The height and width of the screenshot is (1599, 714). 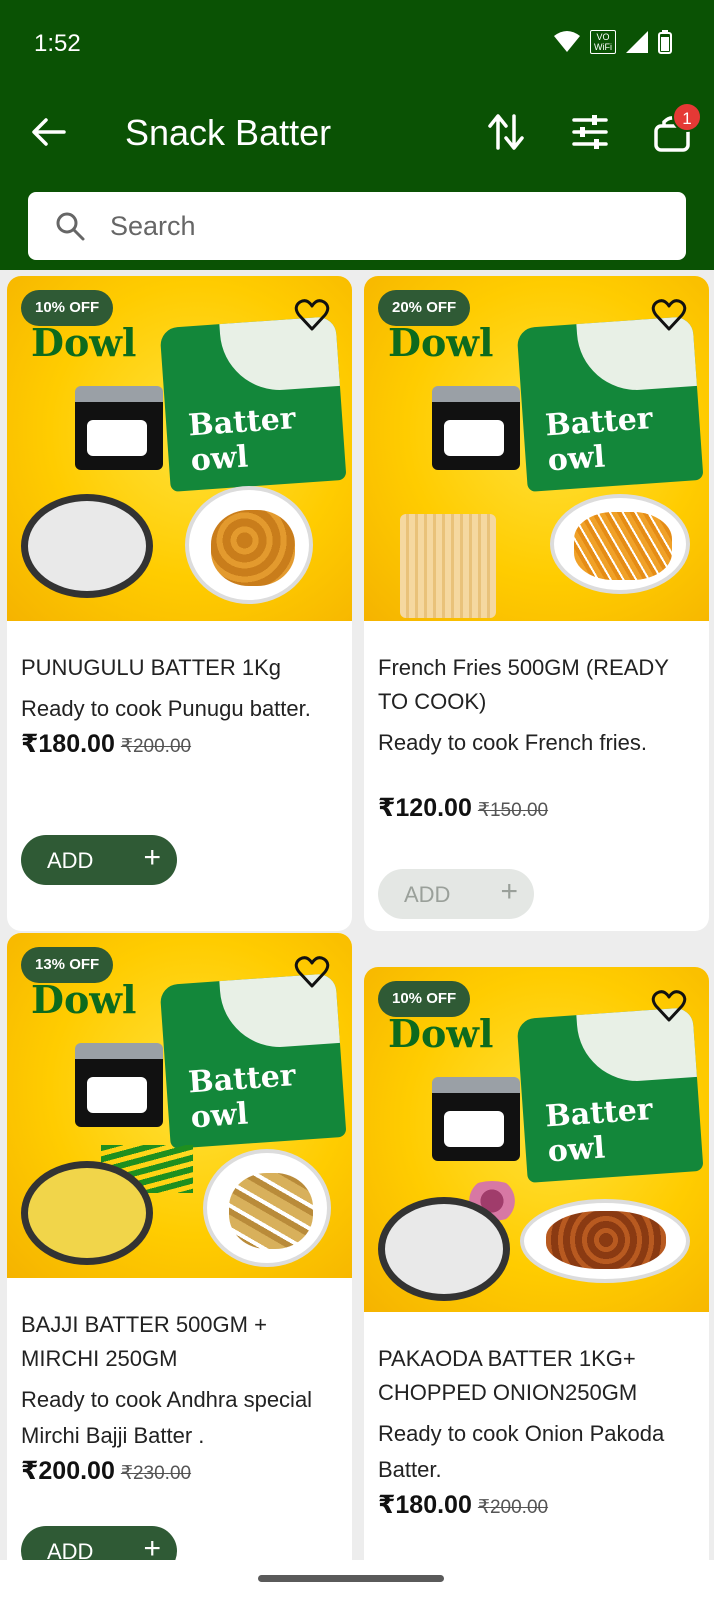 What do you see at coordinates (687, 117) in the screenshot?
I see `cart-count-badge: 1` at bounding box center [687, 117].